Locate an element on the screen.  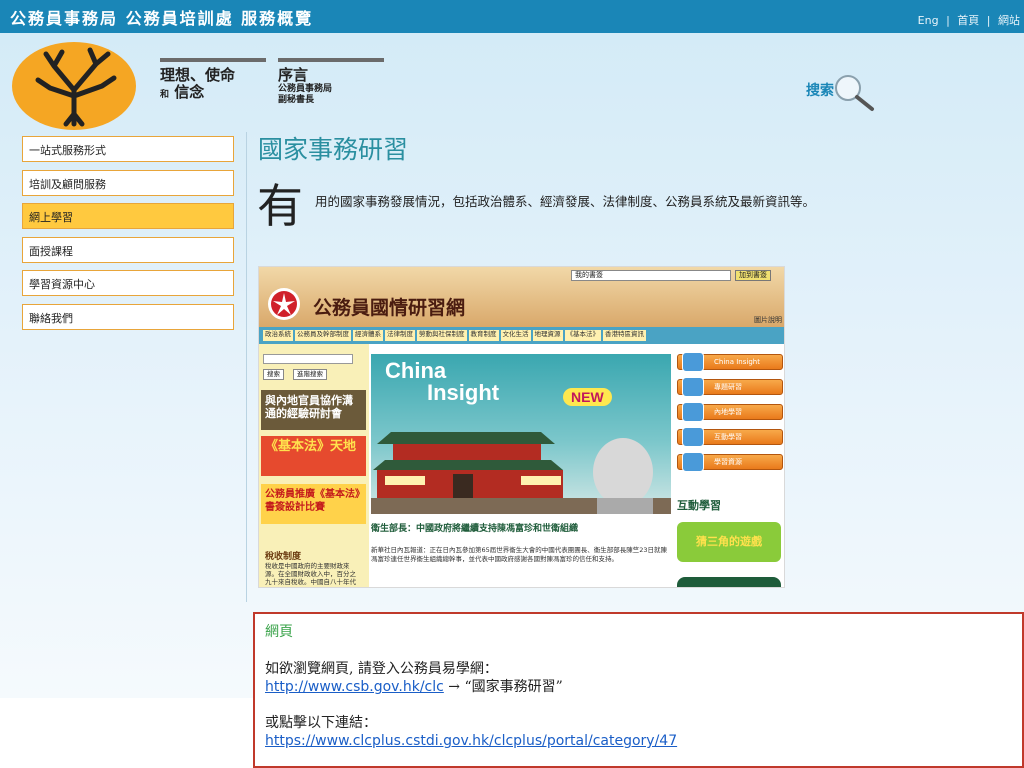
sidebar-item-classroom: 面授課程 is located at coordinates (128, 249).